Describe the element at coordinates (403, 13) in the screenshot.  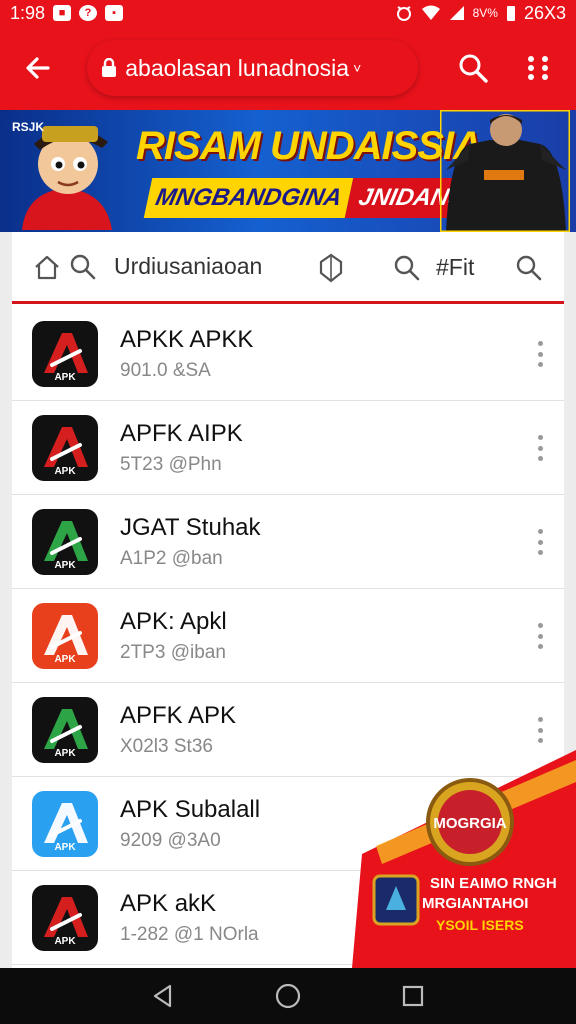
I see `alarm-icon` at that location.